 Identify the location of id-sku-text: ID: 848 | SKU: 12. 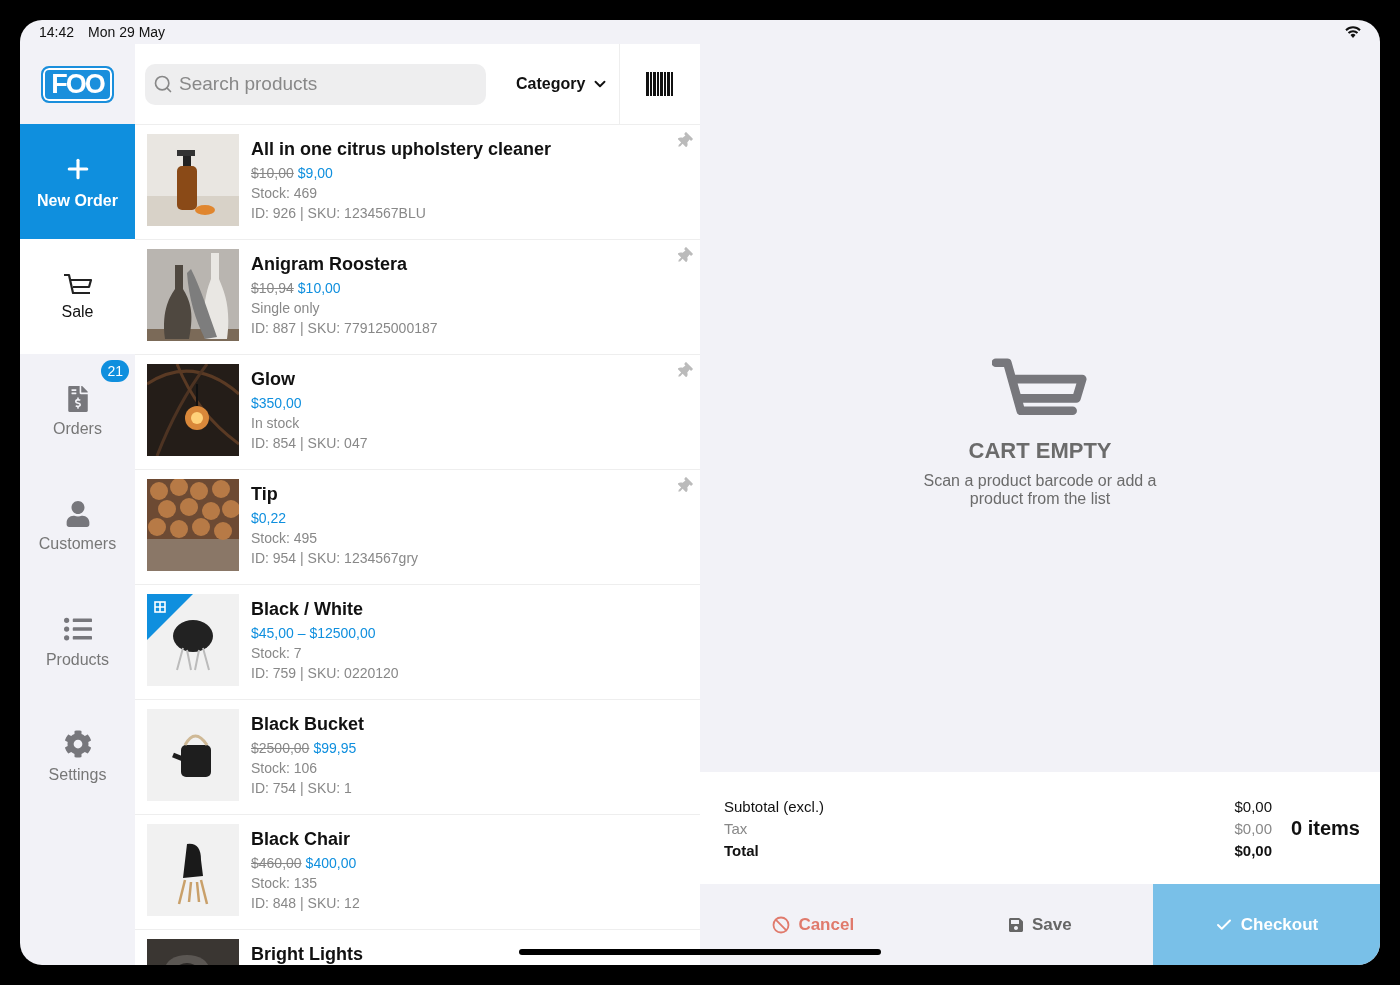
(305, 903).